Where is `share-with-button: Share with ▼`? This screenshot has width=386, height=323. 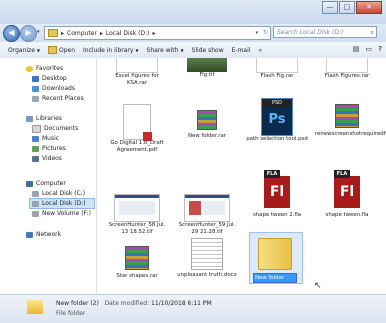 share-with-button: Share with ▼ is located at coordinates (165, 50).